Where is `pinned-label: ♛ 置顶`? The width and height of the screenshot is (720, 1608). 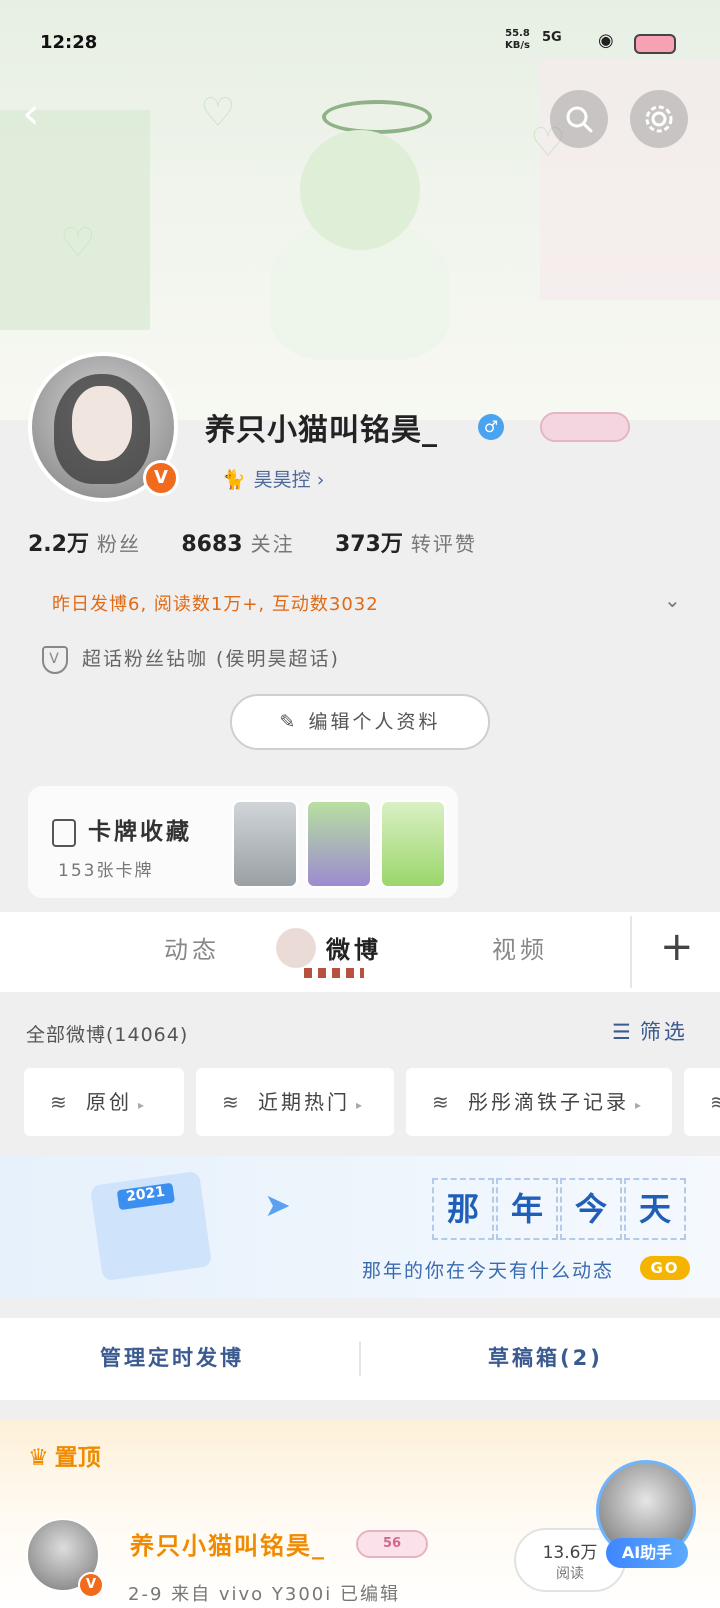
pinned-label: ♛ 置顶 is located at coordinates (64, 1455).